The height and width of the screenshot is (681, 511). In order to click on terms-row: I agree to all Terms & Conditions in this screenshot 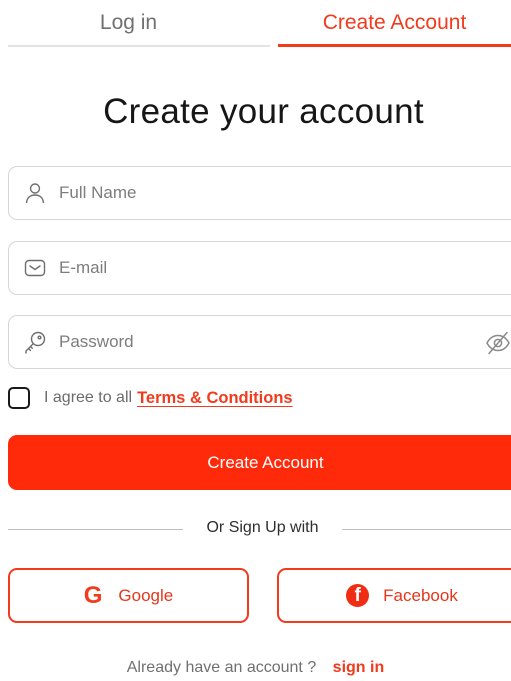, I will do `click(150, 398)`.